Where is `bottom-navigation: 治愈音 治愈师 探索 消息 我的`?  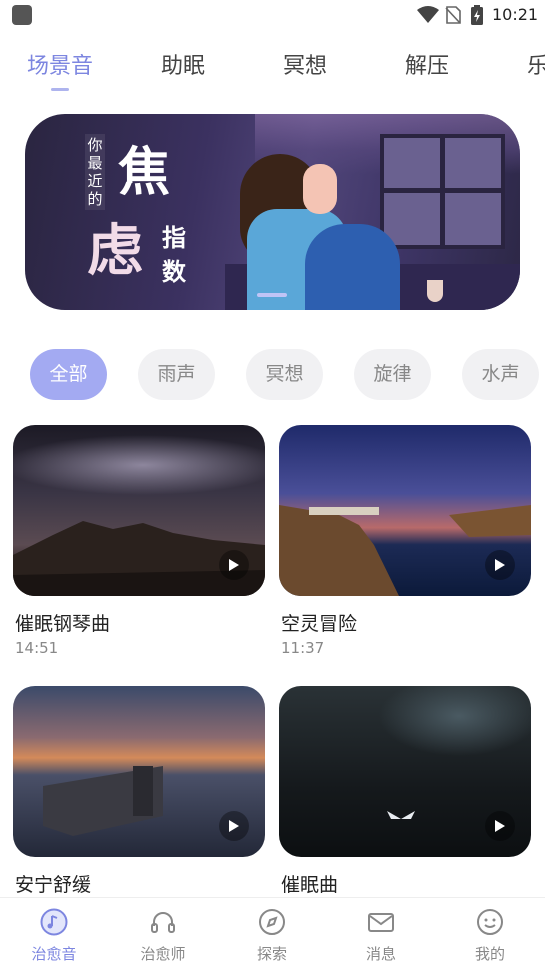
bottom-navigation: 治愈音 治愈师 探索 消息 我的 is located at coordinates (272, 936).